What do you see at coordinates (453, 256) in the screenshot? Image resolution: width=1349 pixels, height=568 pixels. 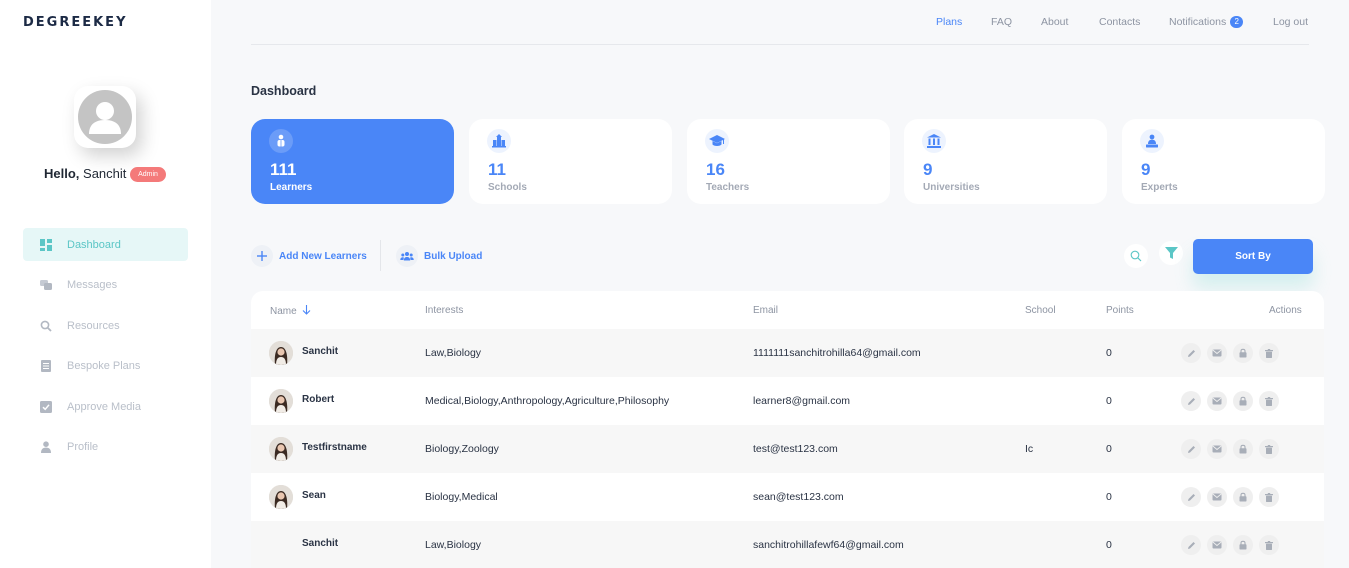 I see `bulk-upload-label: Bulk Upload` at bounding box center [453, 256].